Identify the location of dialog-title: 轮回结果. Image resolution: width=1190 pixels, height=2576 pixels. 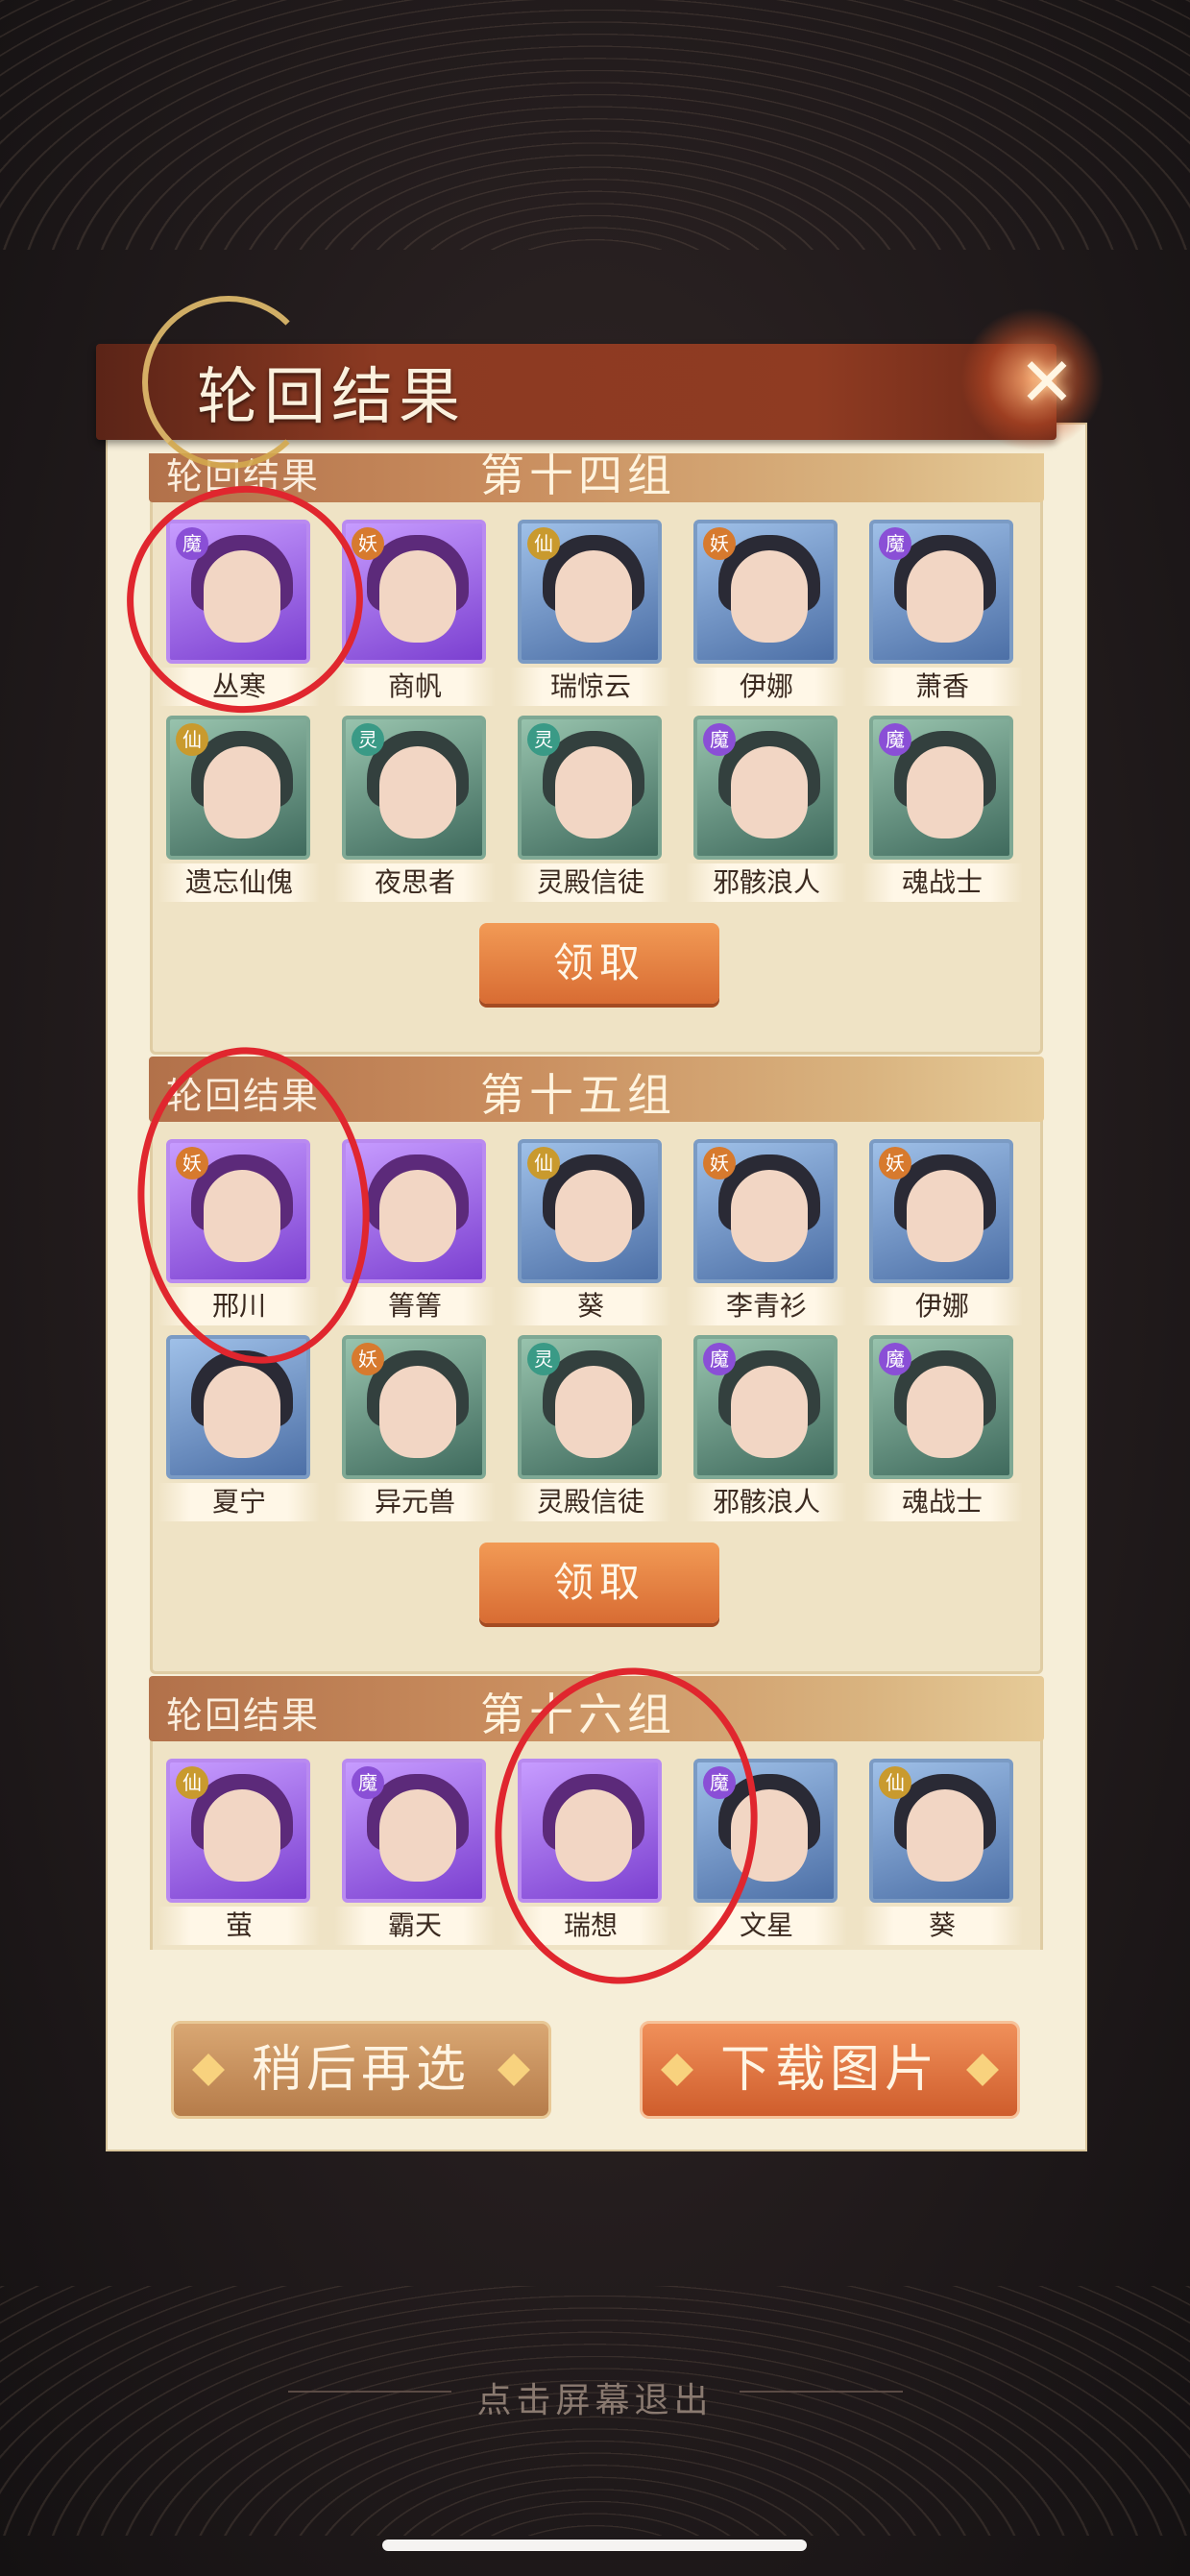
(332, 398).